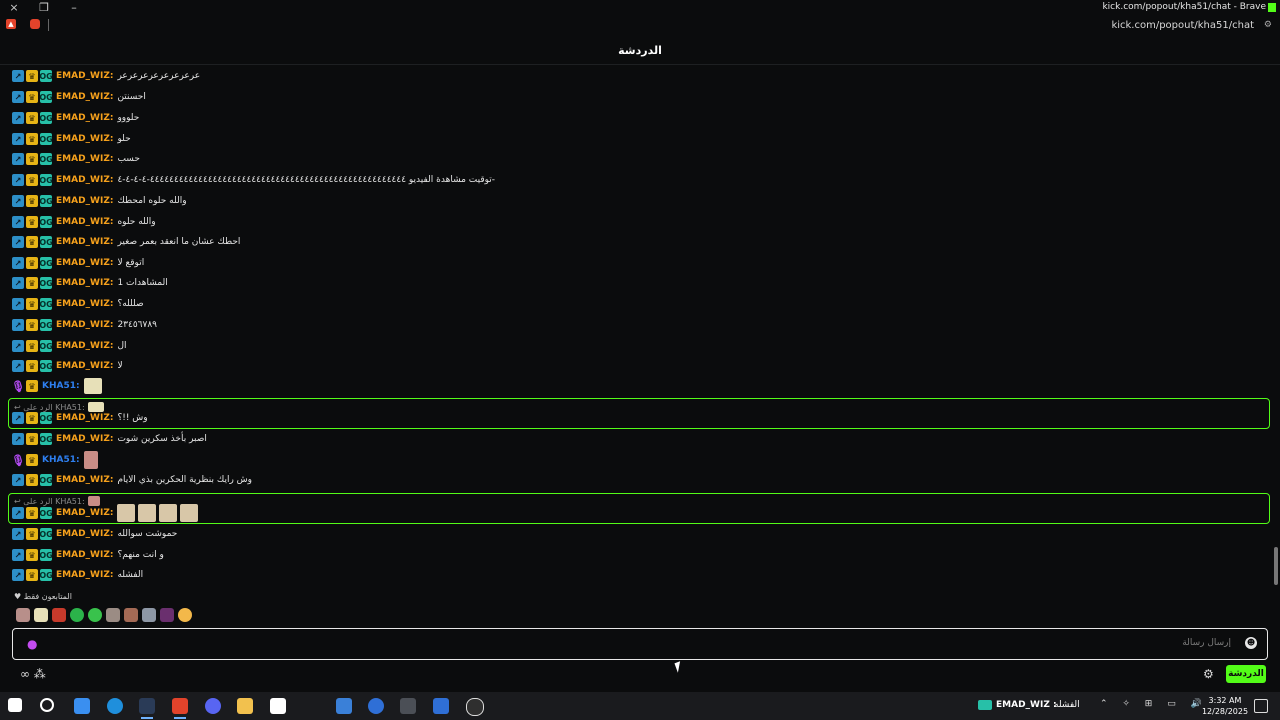  I want to click on chat-message: ↗ ♛ OG EMAD_WIZ: 2٣٤٥٦٧٨٩, so click(84, 325).